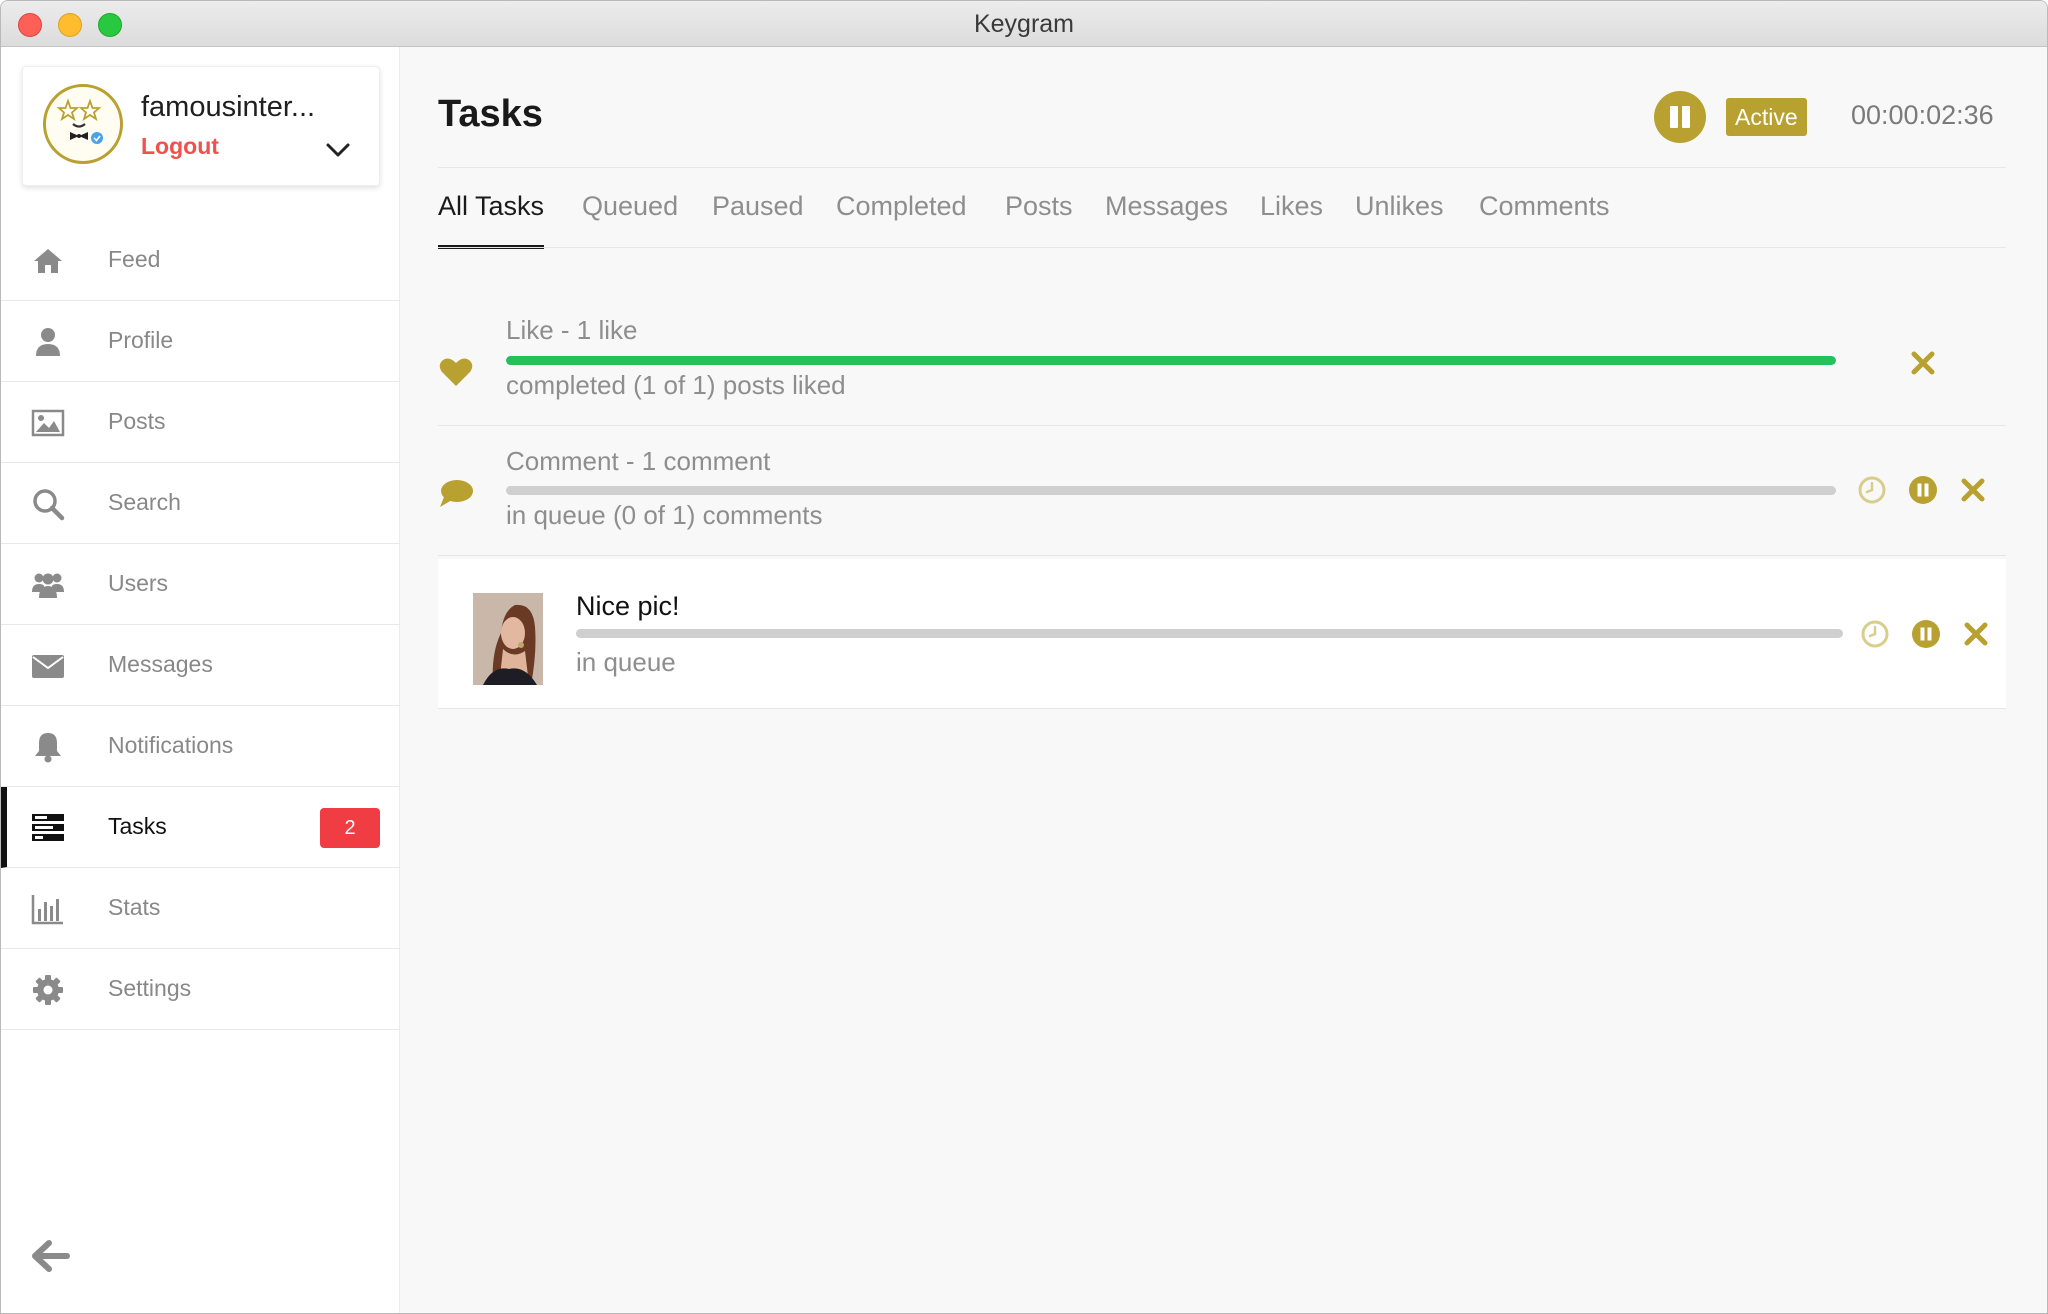  I want to click on task-progress-fill, so click(1171, 360).